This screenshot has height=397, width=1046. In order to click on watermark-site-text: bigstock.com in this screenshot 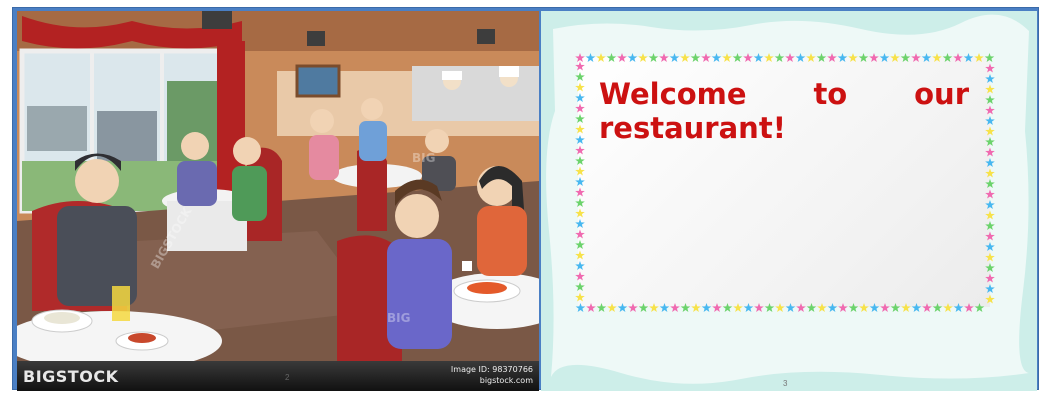, I will do `click(506, 380)`.